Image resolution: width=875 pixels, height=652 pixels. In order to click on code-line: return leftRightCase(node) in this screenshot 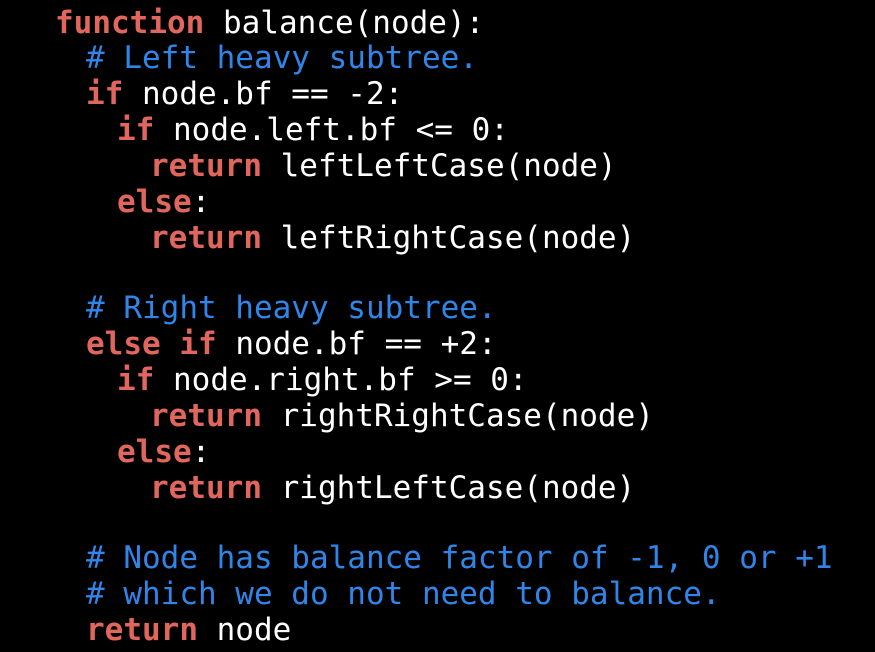, I will do `click(392, 238)`.